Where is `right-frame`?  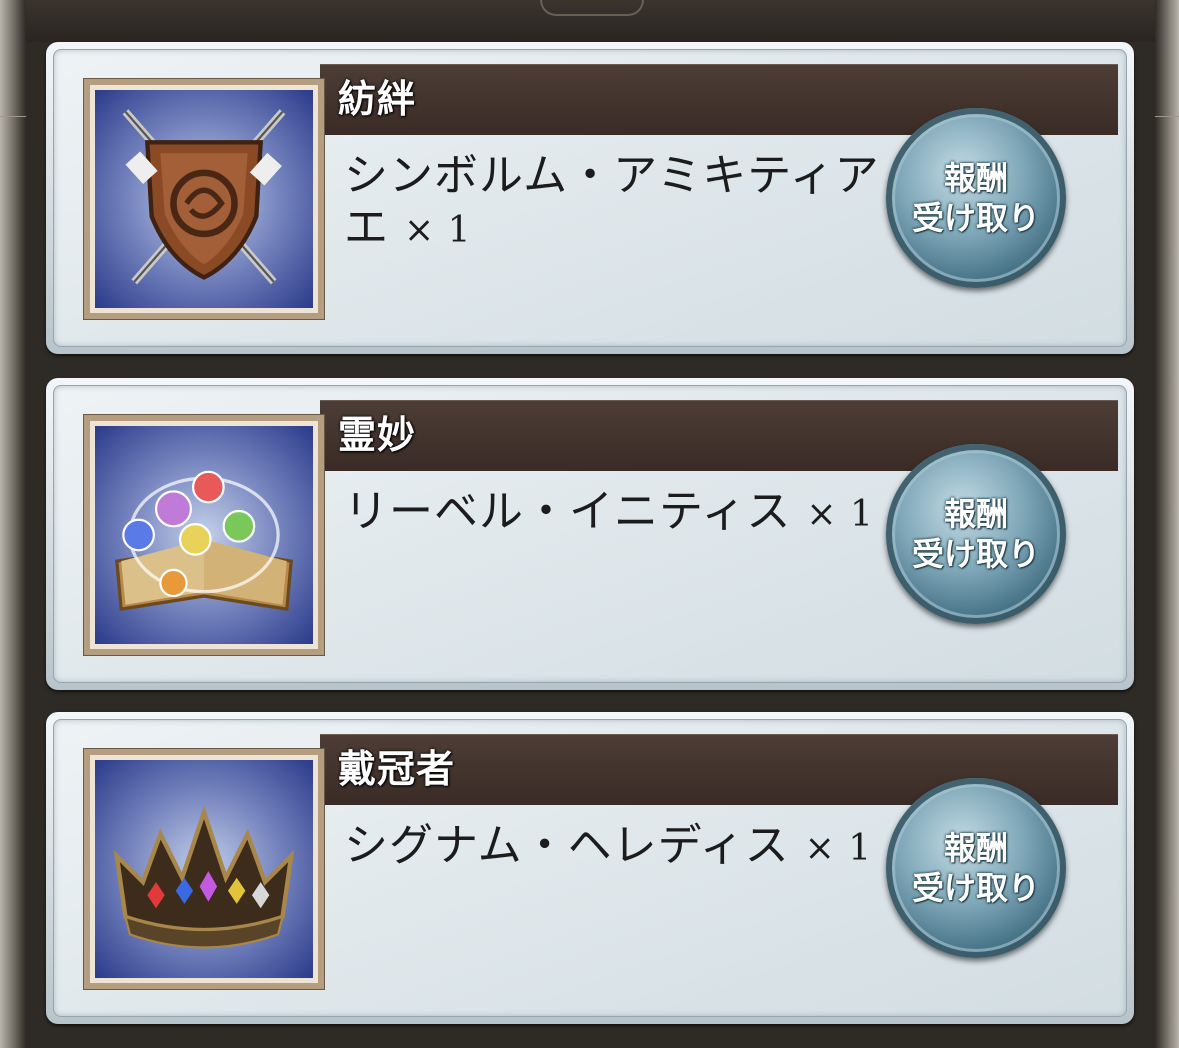 right-frame is located at coordinates (1167, 524).